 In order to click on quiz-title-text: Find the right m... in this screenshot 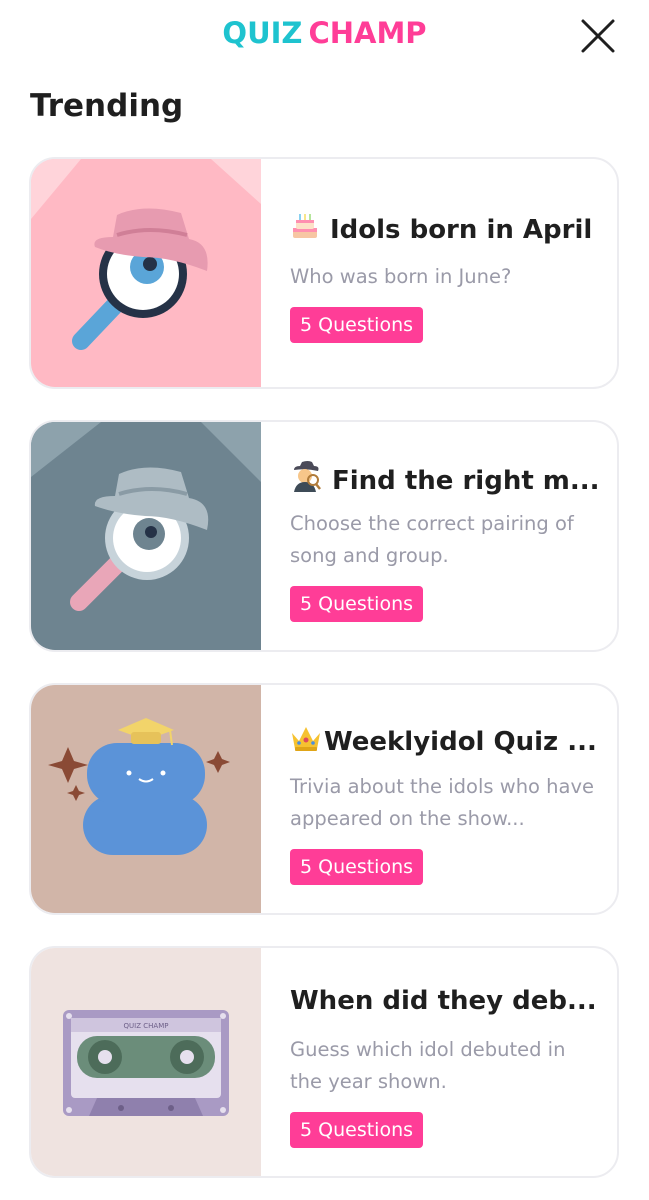, I will do `click(465, 481)`.